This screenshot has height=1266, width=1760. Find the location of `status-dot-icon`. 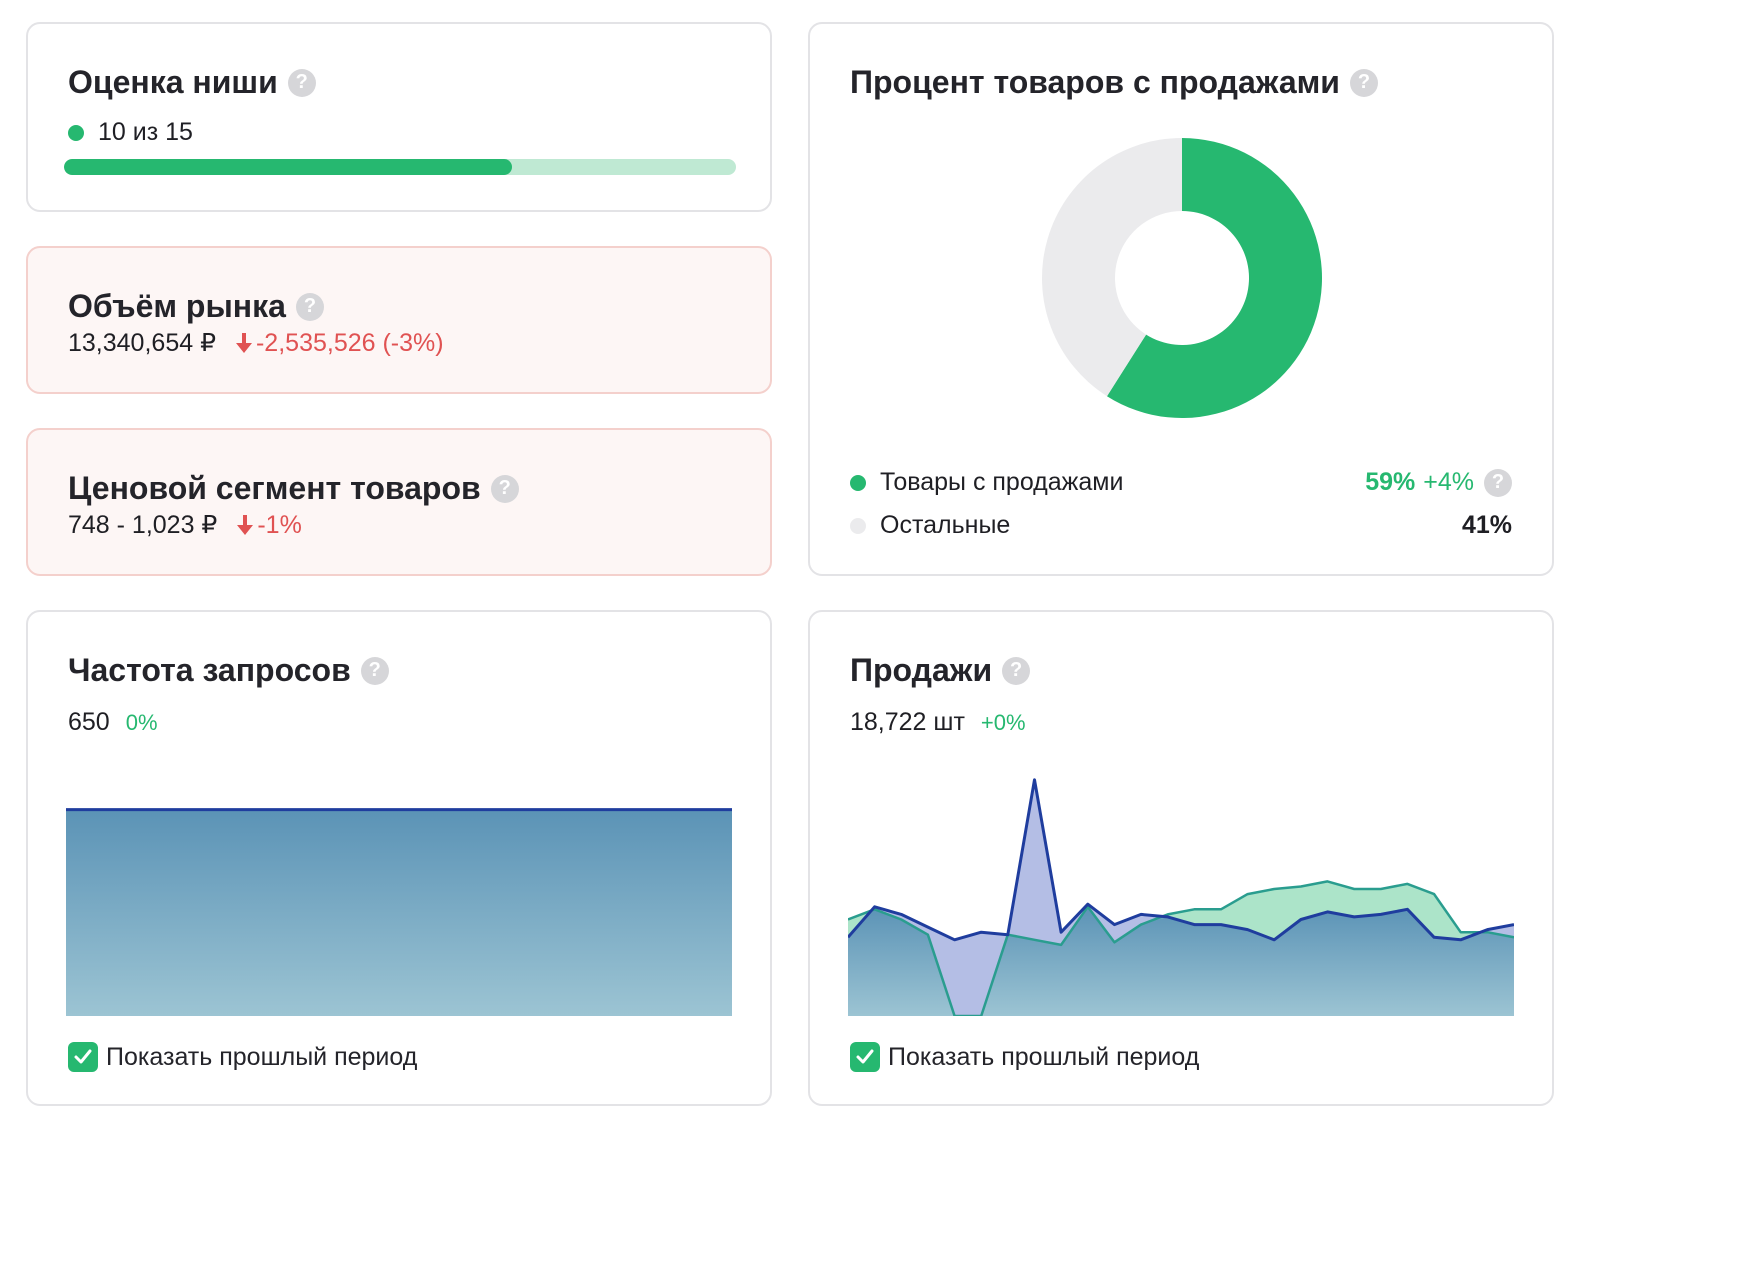

status-dot-icon is located at coordinates (76, 132).